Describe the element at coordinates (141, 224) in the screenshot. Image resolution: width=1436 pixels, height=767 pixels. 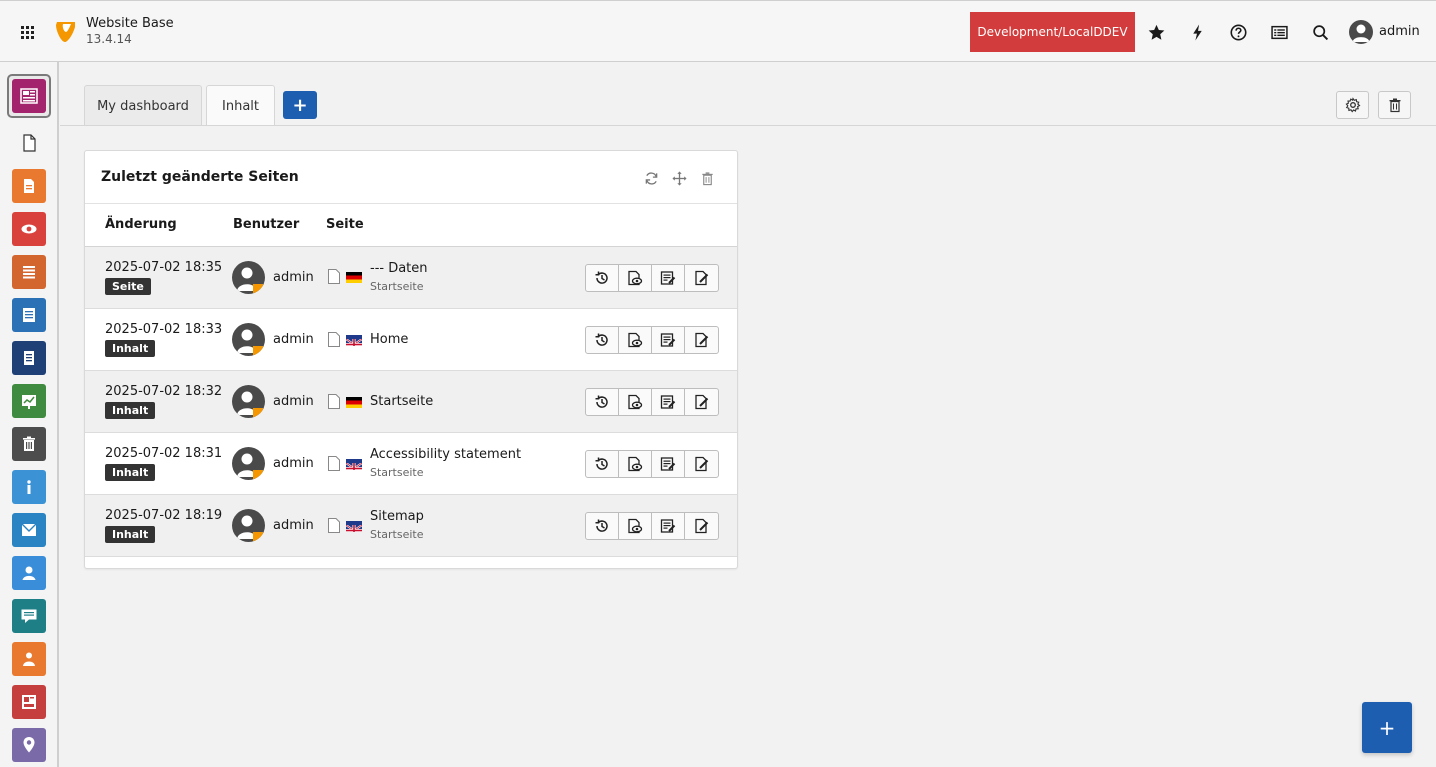
I see `column-header-change: Änderung` at that location.